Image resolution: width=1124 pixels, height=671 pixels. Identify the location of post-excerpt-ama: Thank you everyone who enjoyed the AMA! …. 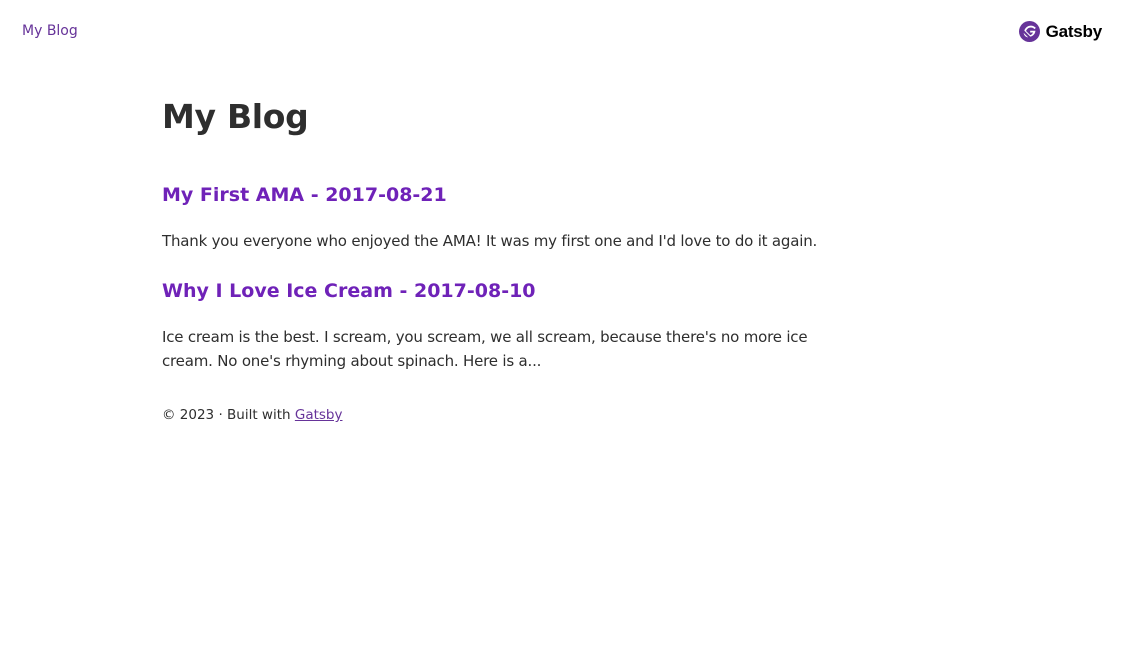
(490, 241).